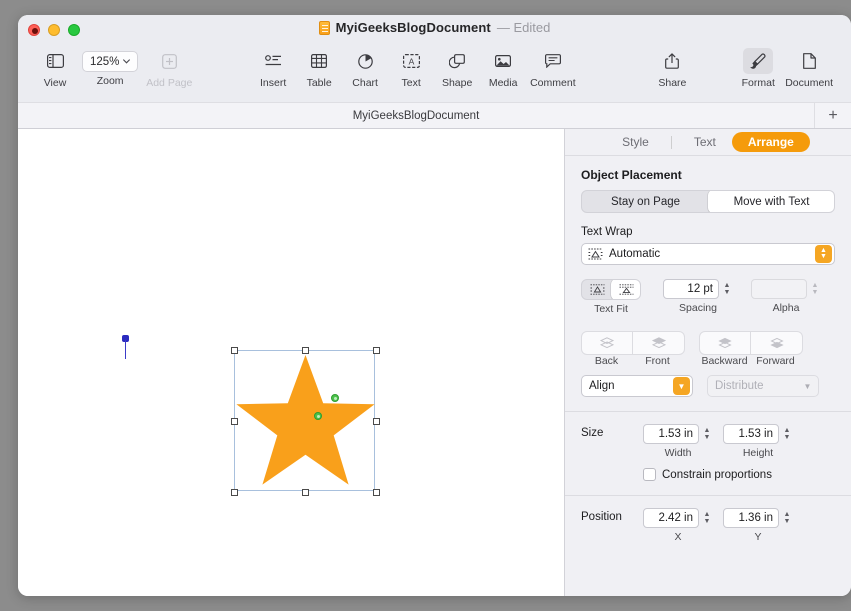 The image size is (851, 611). What do you see at coordinates (376, 350) in the screenshot?
I see `resize-handle-top-right` at bounding box center [376, 350].